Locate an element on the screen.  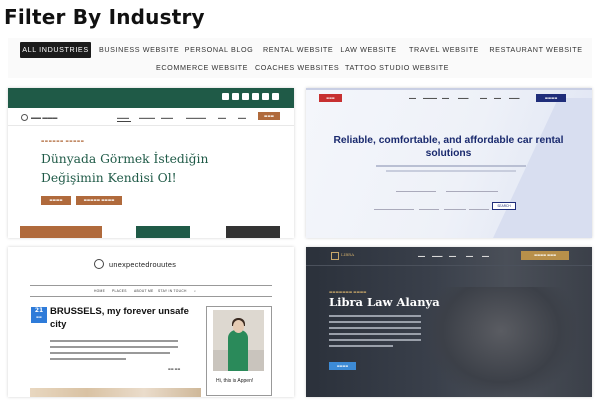
filter-business-website: BUSINESS WEBSITE is located at coordinates (139, 50).